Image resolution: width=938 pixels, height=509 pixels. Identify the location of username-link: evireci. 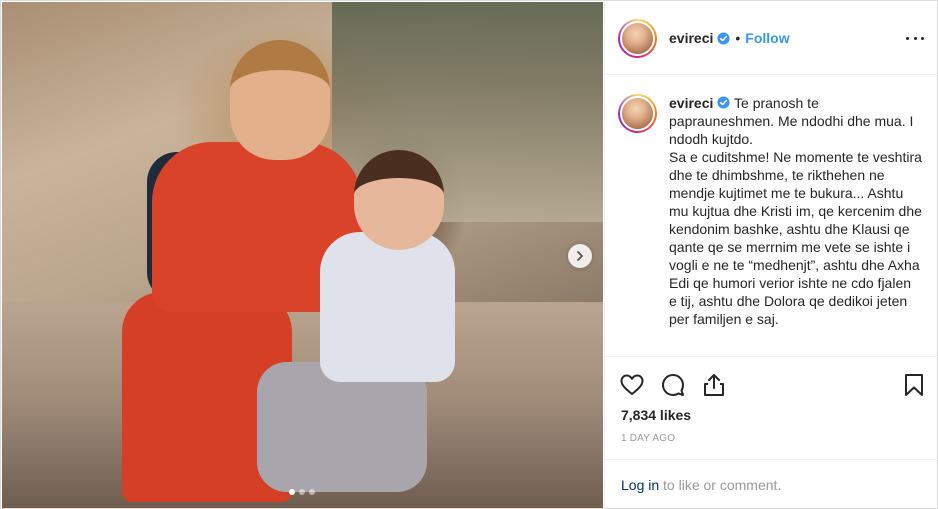
(691, 38).